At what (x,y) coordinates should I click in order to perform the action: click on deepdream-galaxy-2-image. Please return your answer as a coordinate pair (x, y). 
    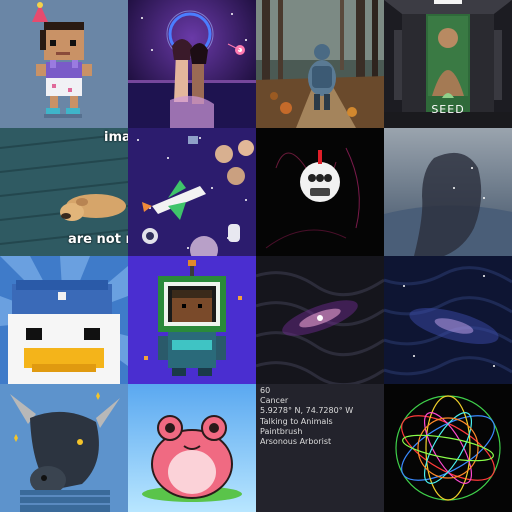
    Looking at the image, I should click on (448, 320).